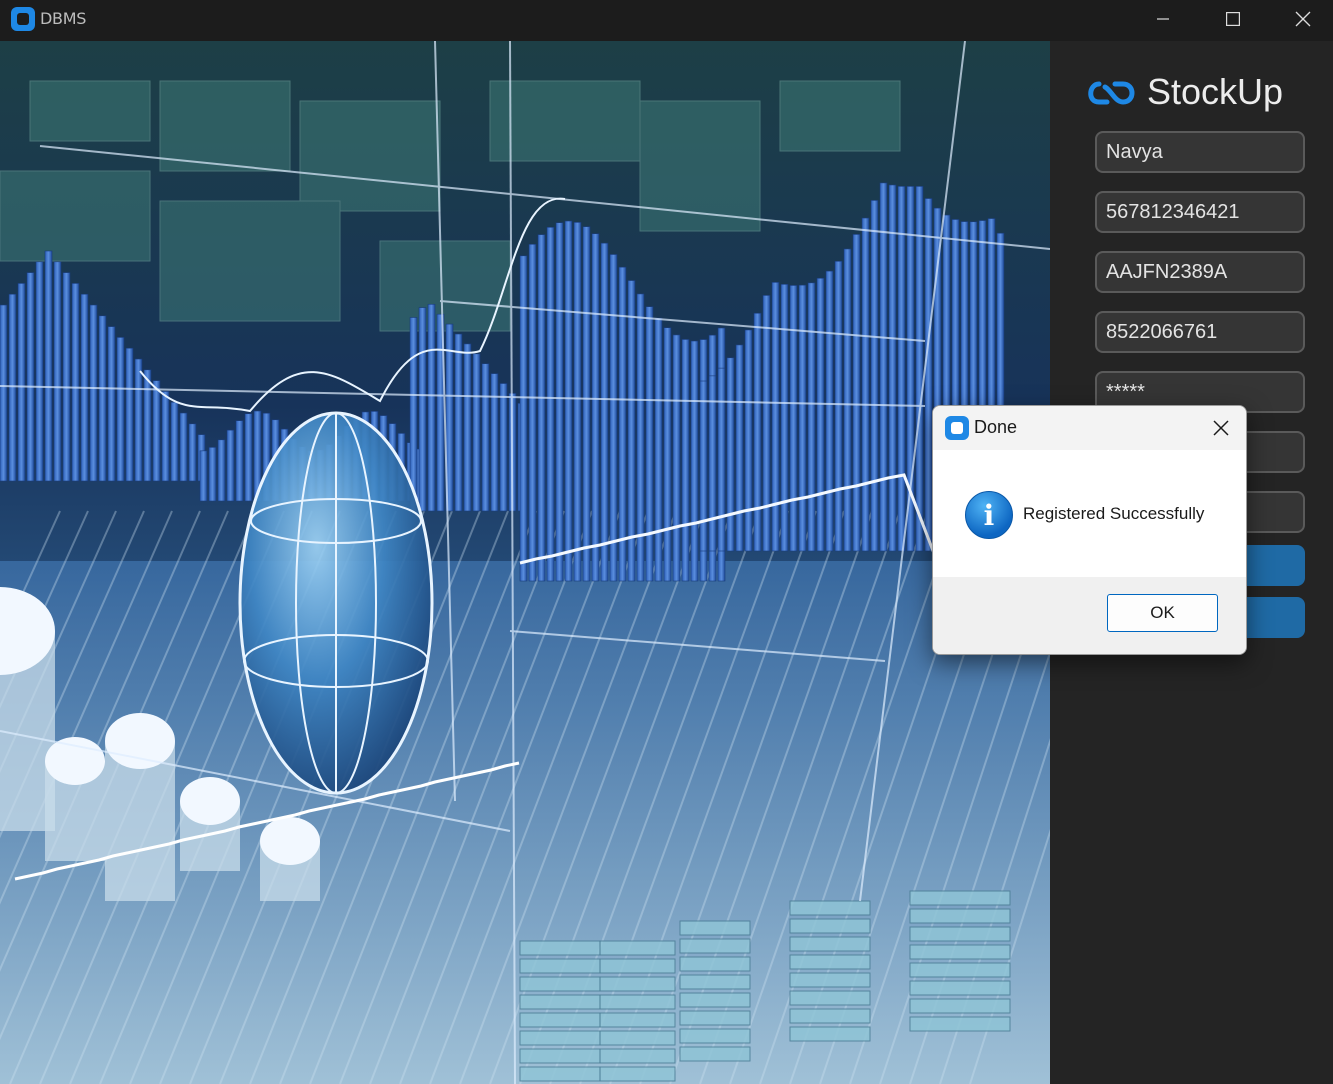 The height and width of the screenshot is (1084, 1333). I want to click on info-icon: i, so click(989, 515).